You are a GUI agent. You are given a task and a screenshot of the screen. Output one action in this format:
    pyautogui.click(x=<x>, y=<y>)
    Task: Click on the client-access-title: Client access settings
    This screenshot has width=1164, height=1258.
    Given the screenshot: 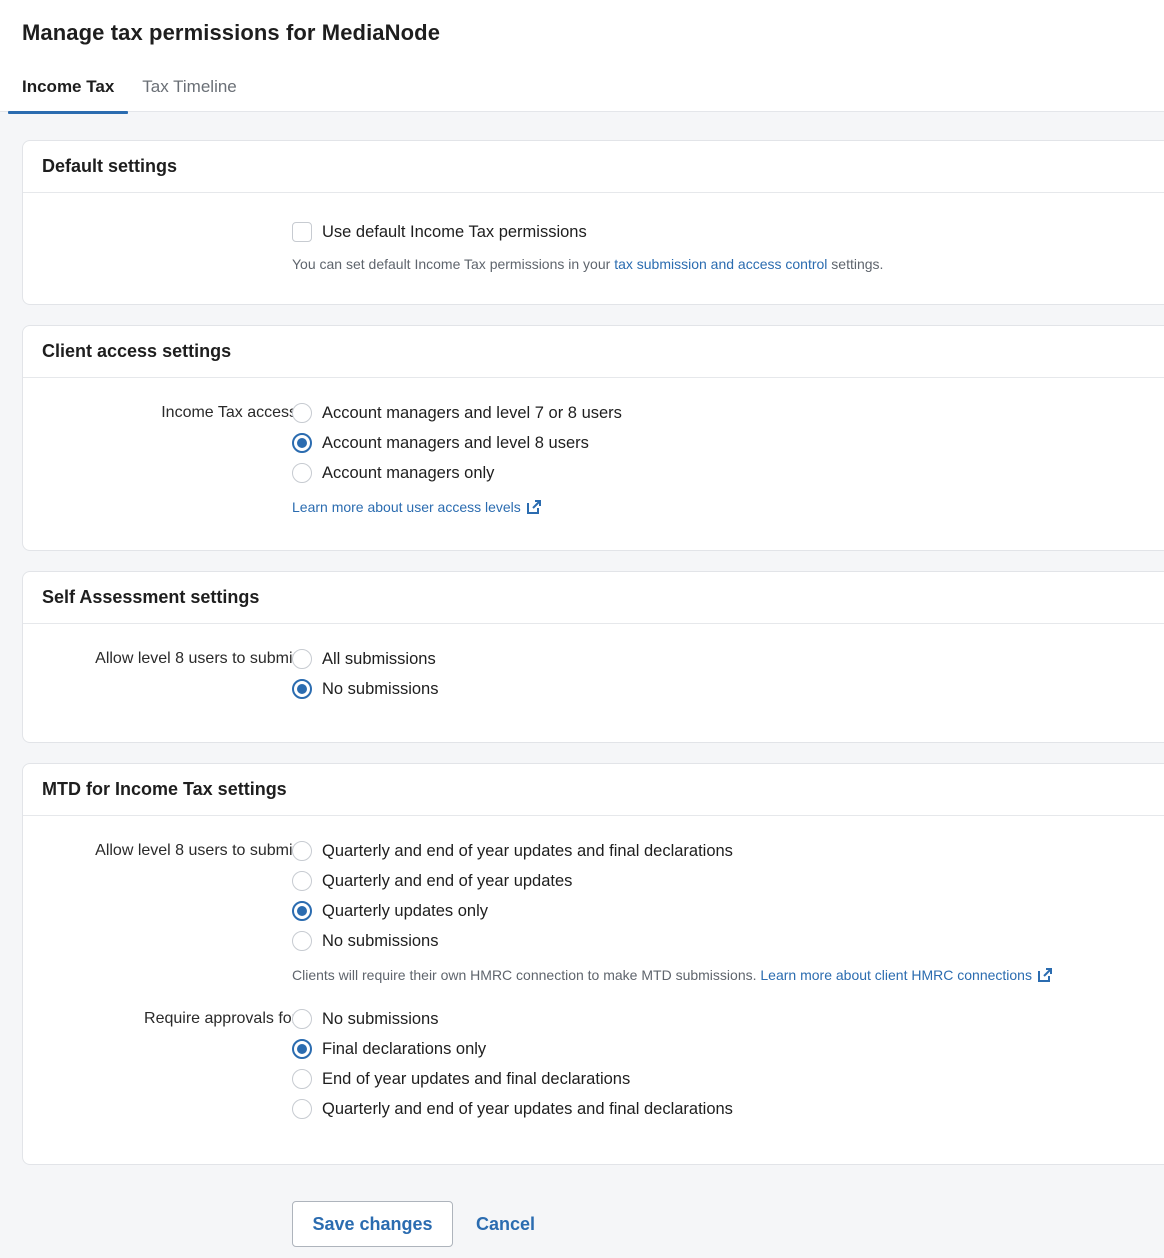 What is the action you would take?
    pyautogui.click(x=593, y=352)
    